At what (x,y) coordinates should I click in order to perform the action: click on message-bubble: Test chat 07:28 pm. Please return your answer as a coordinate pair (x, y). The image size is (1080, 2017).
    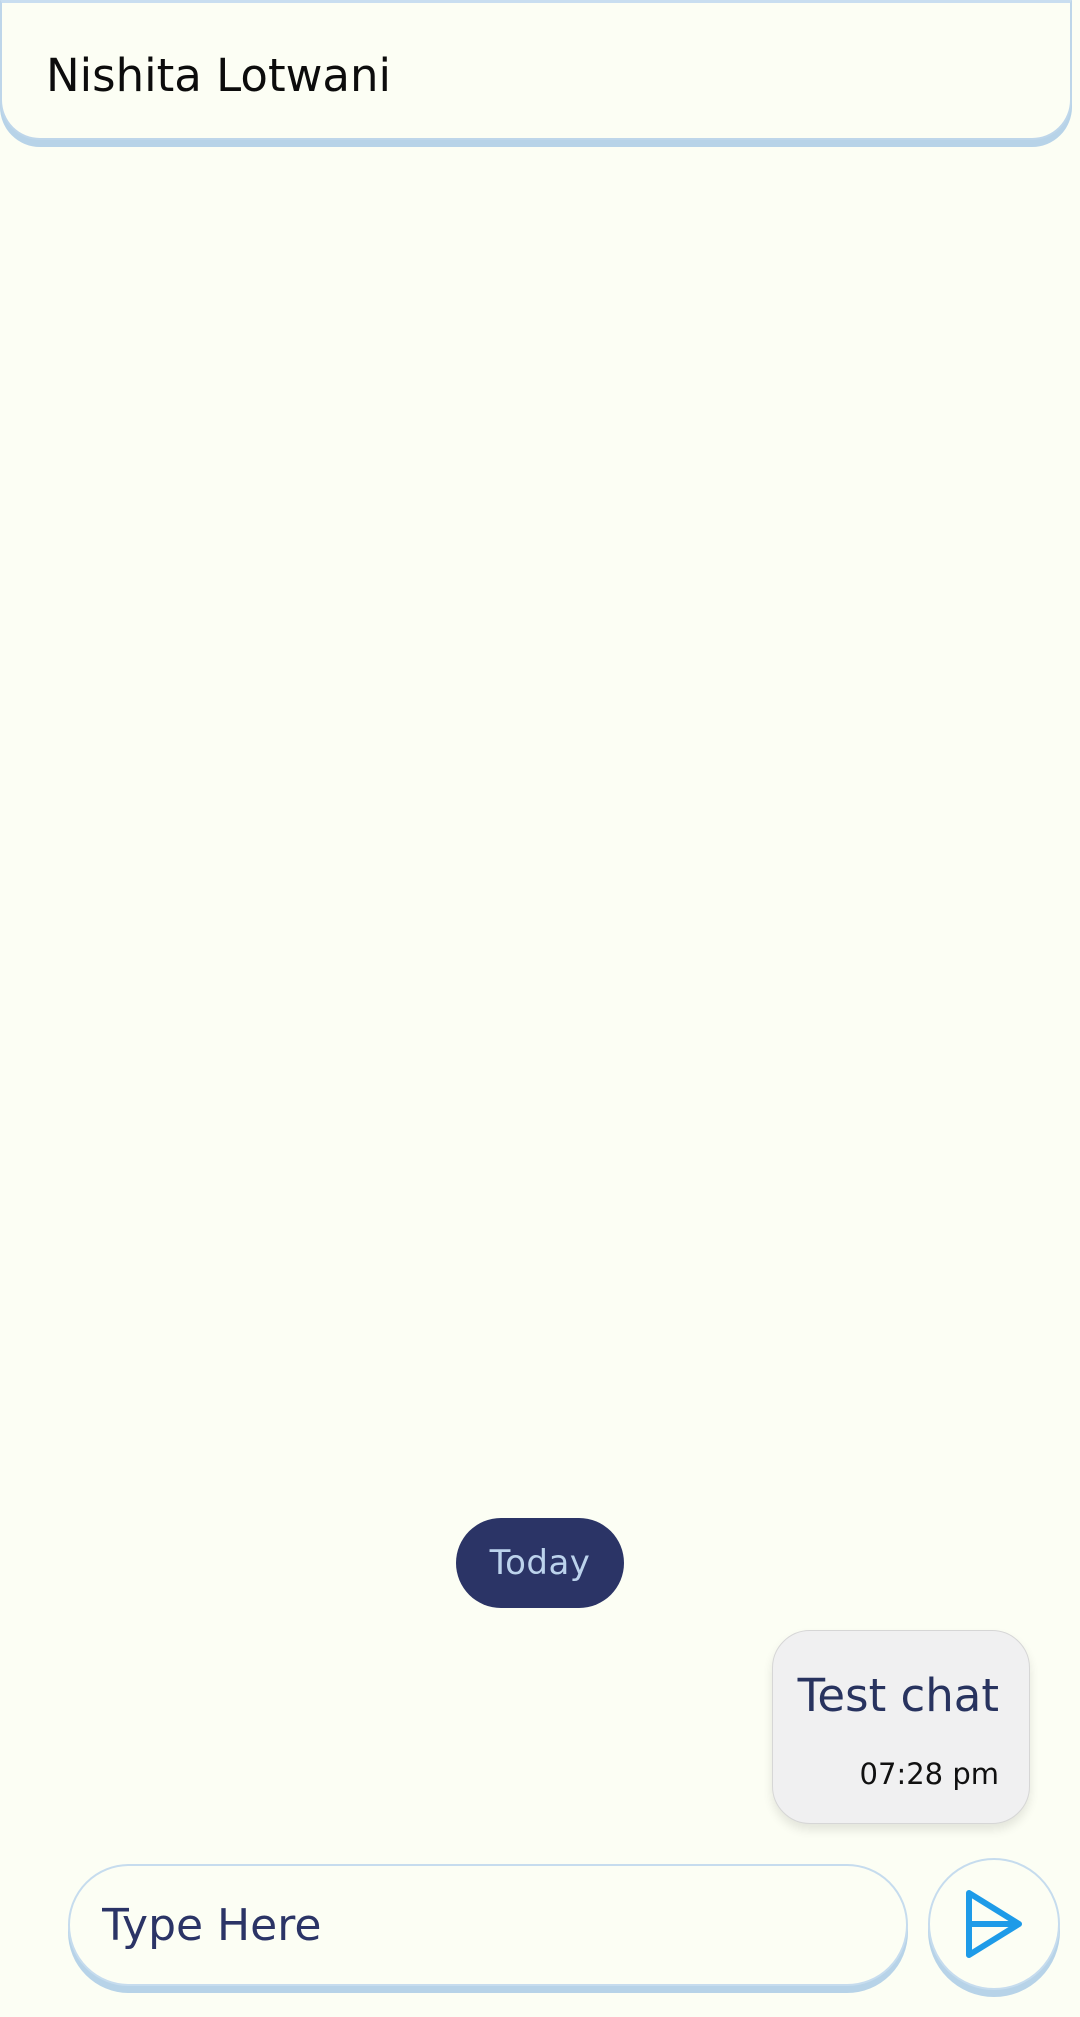
    Looking at the image, I should click on (901, 1727).